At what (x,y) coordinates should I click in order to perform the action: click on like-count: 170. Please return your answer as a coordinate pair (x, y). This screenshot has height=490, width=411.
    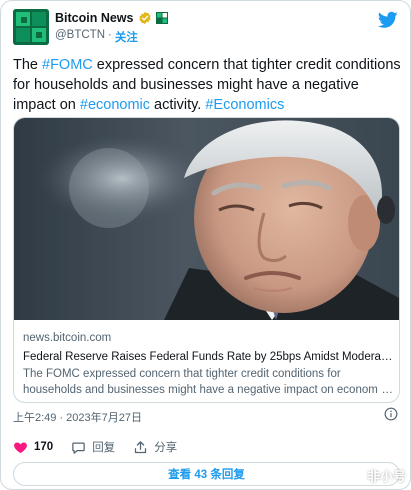
    Looking at the image, I should click on (44, 447).